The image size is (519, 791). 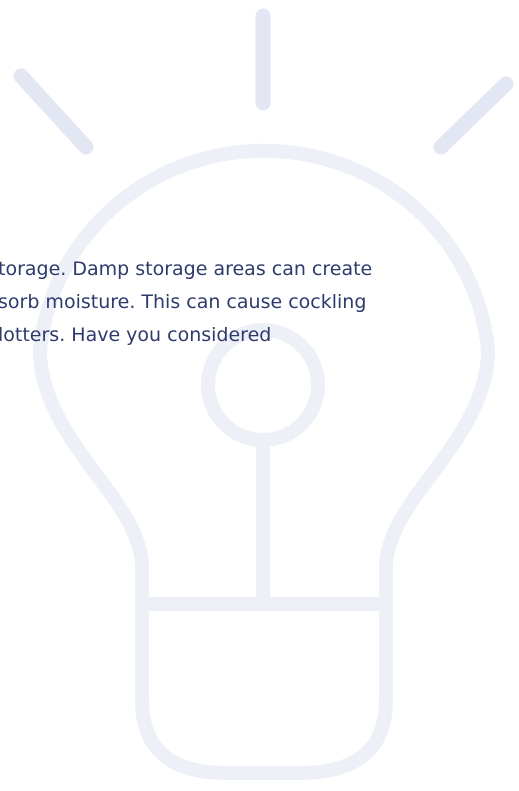 What do you see at coordinates (183, 302) in the screenshot?
I see `body-line: sorb moisture. This can cause cockling` at bounding box center [183, 302].